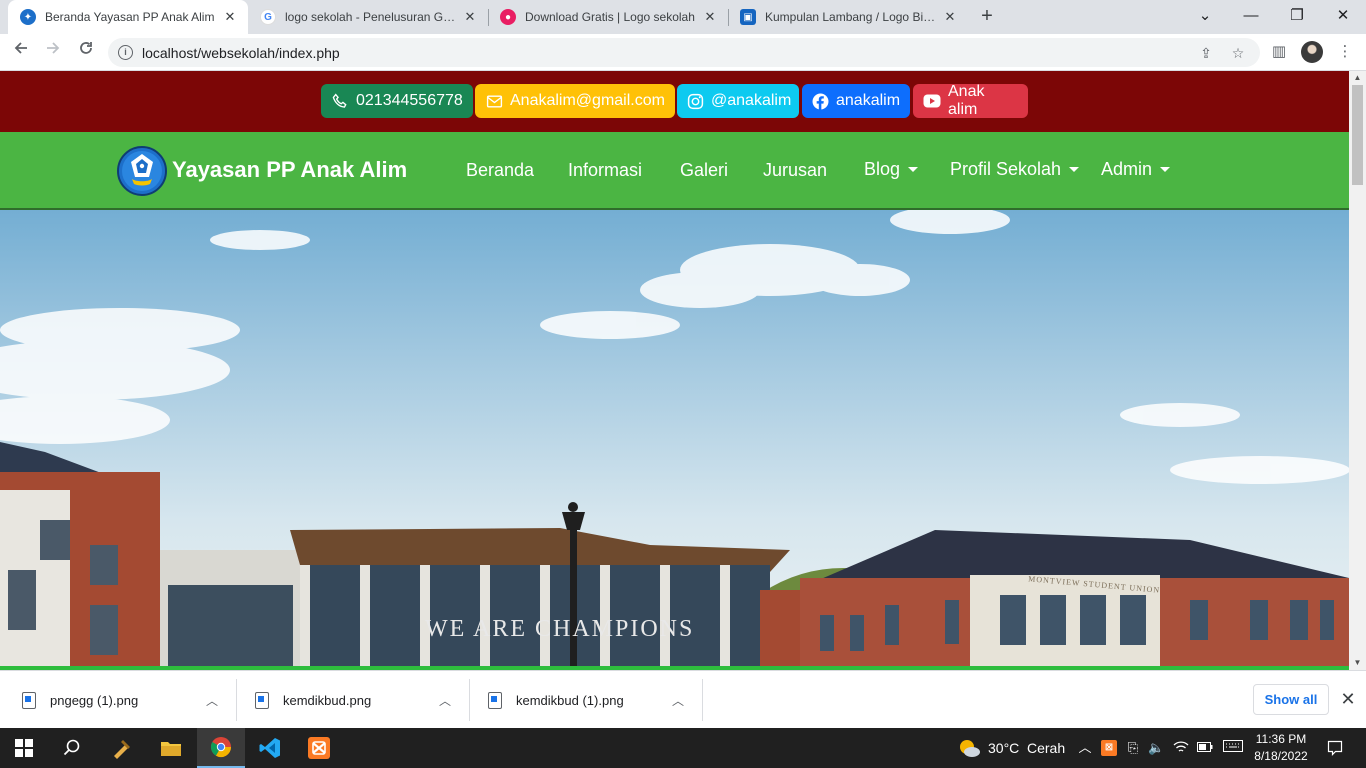  Describe the element at coordinates (560, 629) in the screenshot. I see `hero-sign-text: WE ARE CHAMPIONS` at that location.